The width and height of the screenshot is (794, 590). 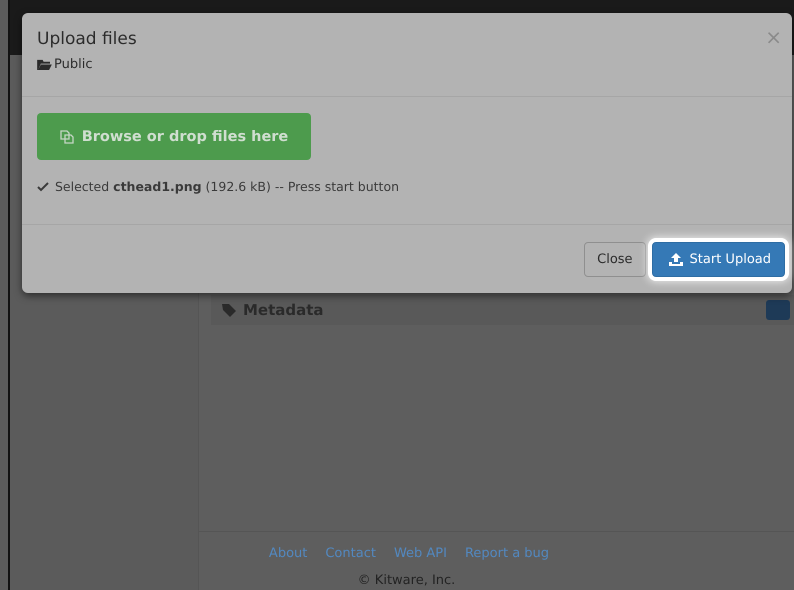 I want to click on browse-button: Browse or drop files here, so click(x=174, y=136).